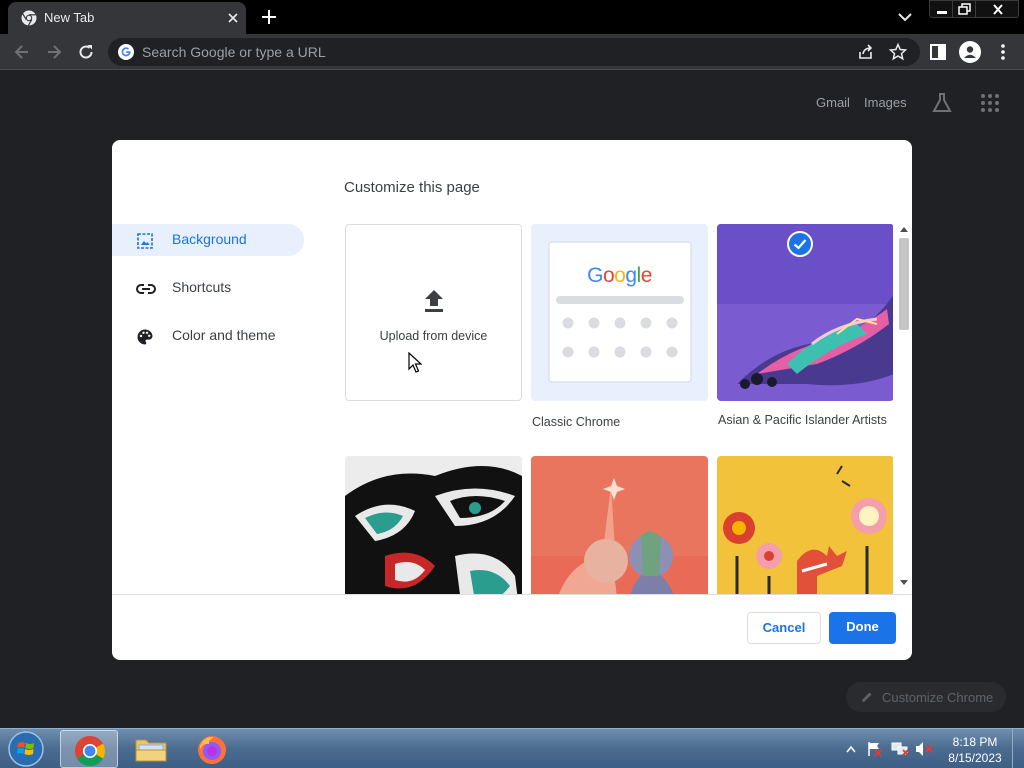 The height and width of the screenshot is (768, 1024). Describe the element at coordinates (145, 337) in the screenshot. I see `palette-icon` at that location.